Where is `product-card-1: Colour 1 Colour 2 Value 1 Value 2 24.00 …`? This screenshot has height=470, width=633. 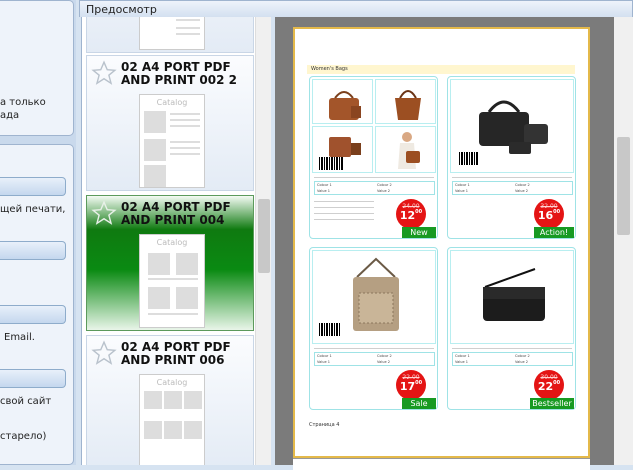
product-card-1: Colour 1 Colour 2 Value 1 Value 2 24.00 … is located at coordinates (373, 157).